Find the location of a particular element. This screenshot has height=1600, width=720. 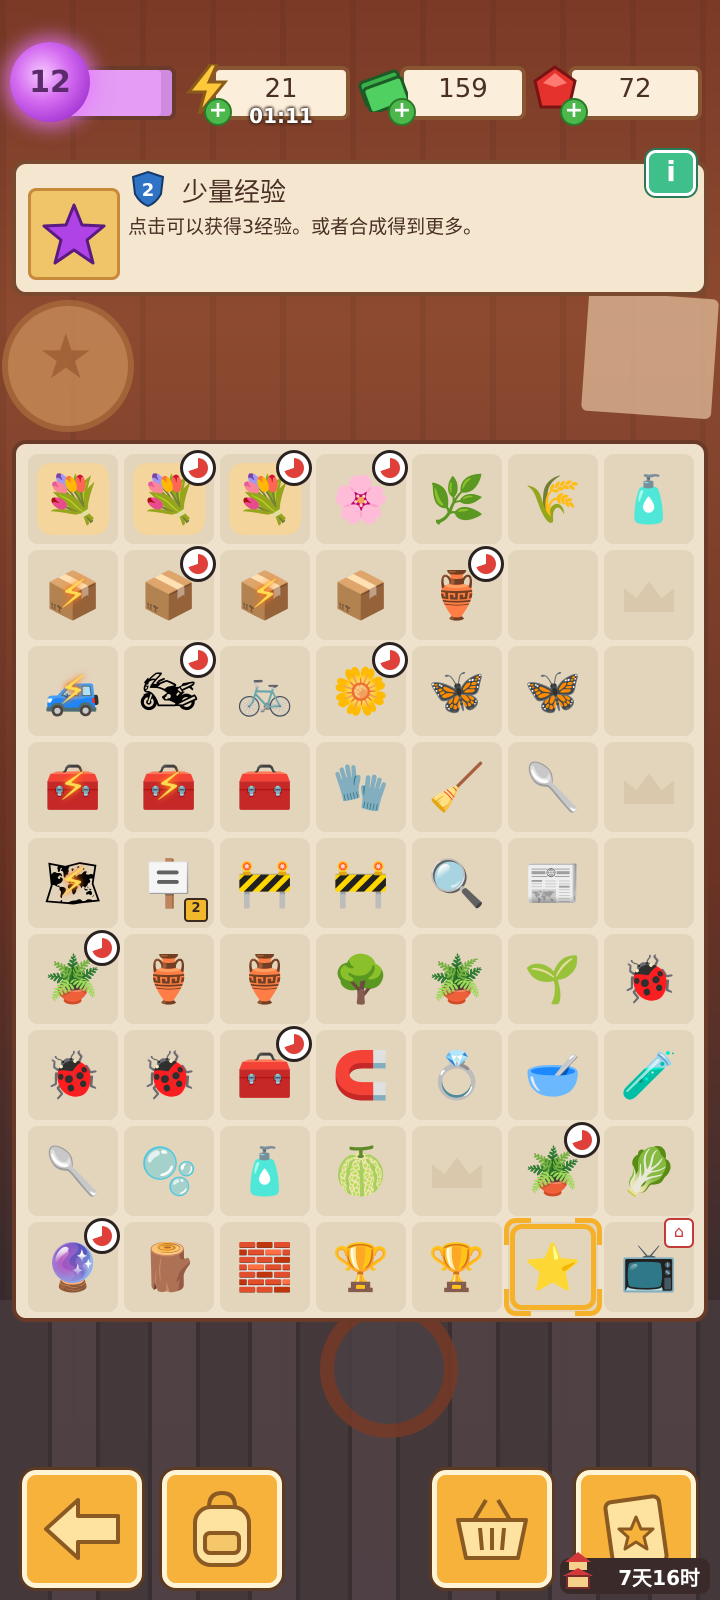

board-cell: 🧹 is located at coordinates (457, 787).